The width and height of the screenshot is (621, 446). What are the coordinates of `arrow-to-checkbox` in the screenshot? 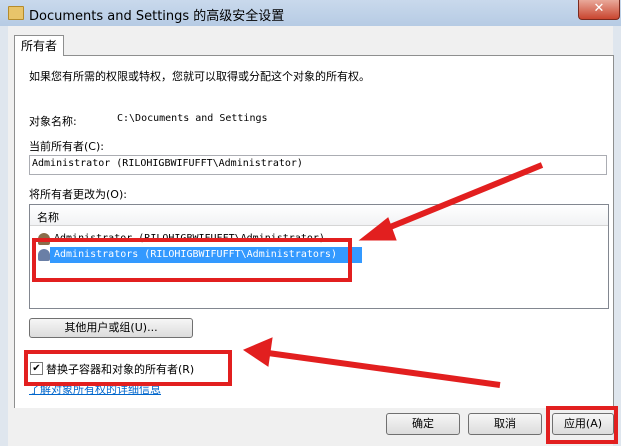 It's located at (384, 369).